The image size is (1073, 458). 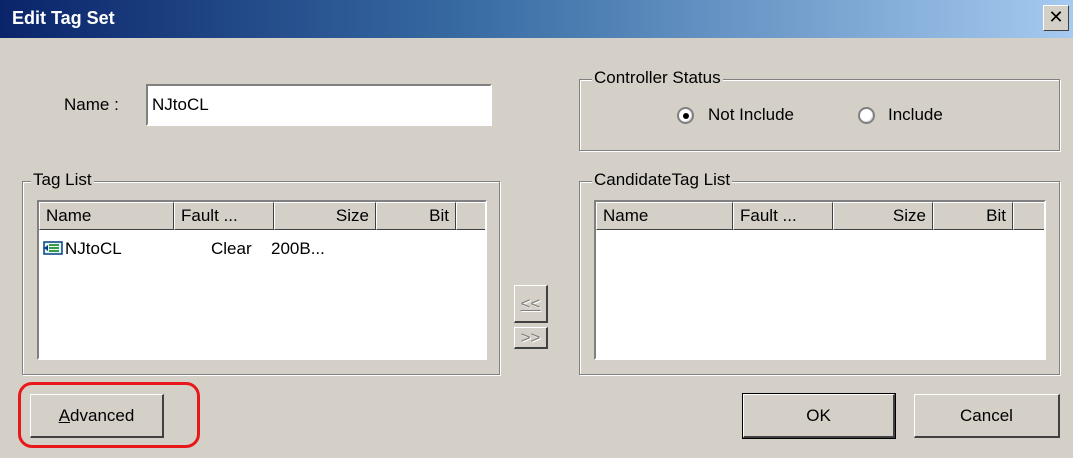 What do you see at coordinates (470, 216) in the screenshot?
I see `tag-list-header-filler` at bounding box center [470, 216].